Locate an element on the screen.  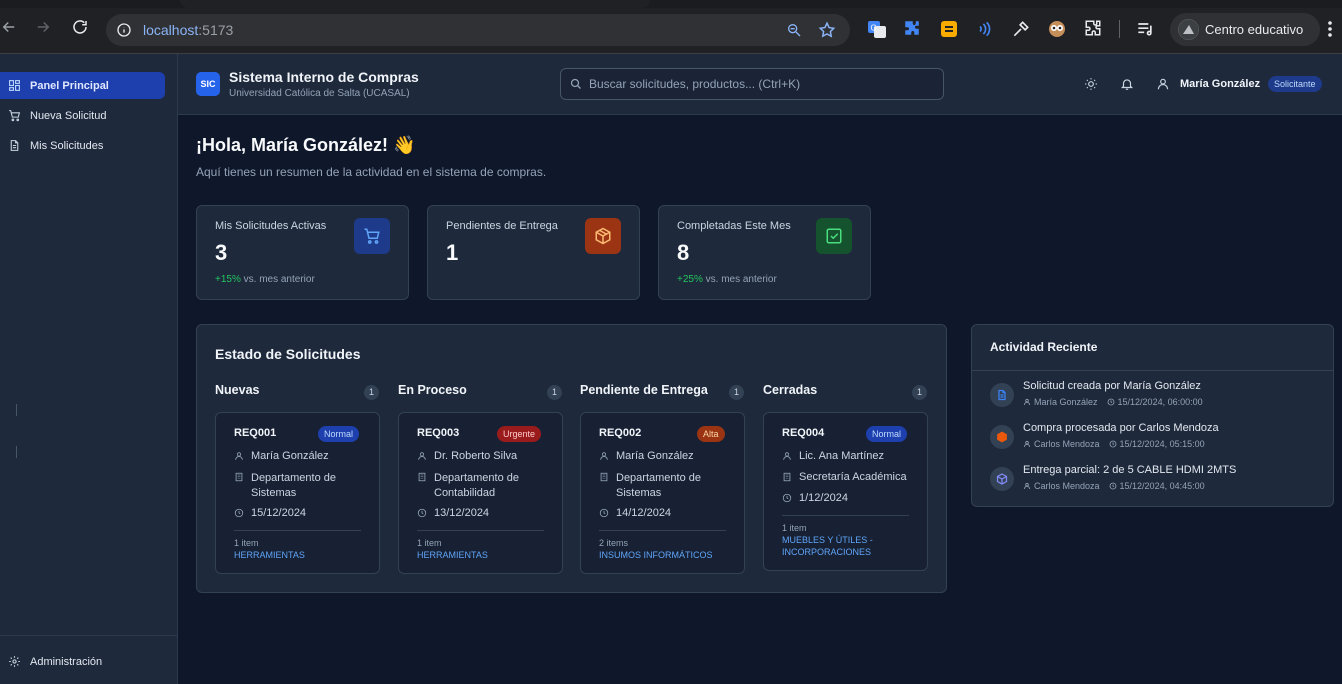
app-logo: SIC is located at coordinates (208, 84).